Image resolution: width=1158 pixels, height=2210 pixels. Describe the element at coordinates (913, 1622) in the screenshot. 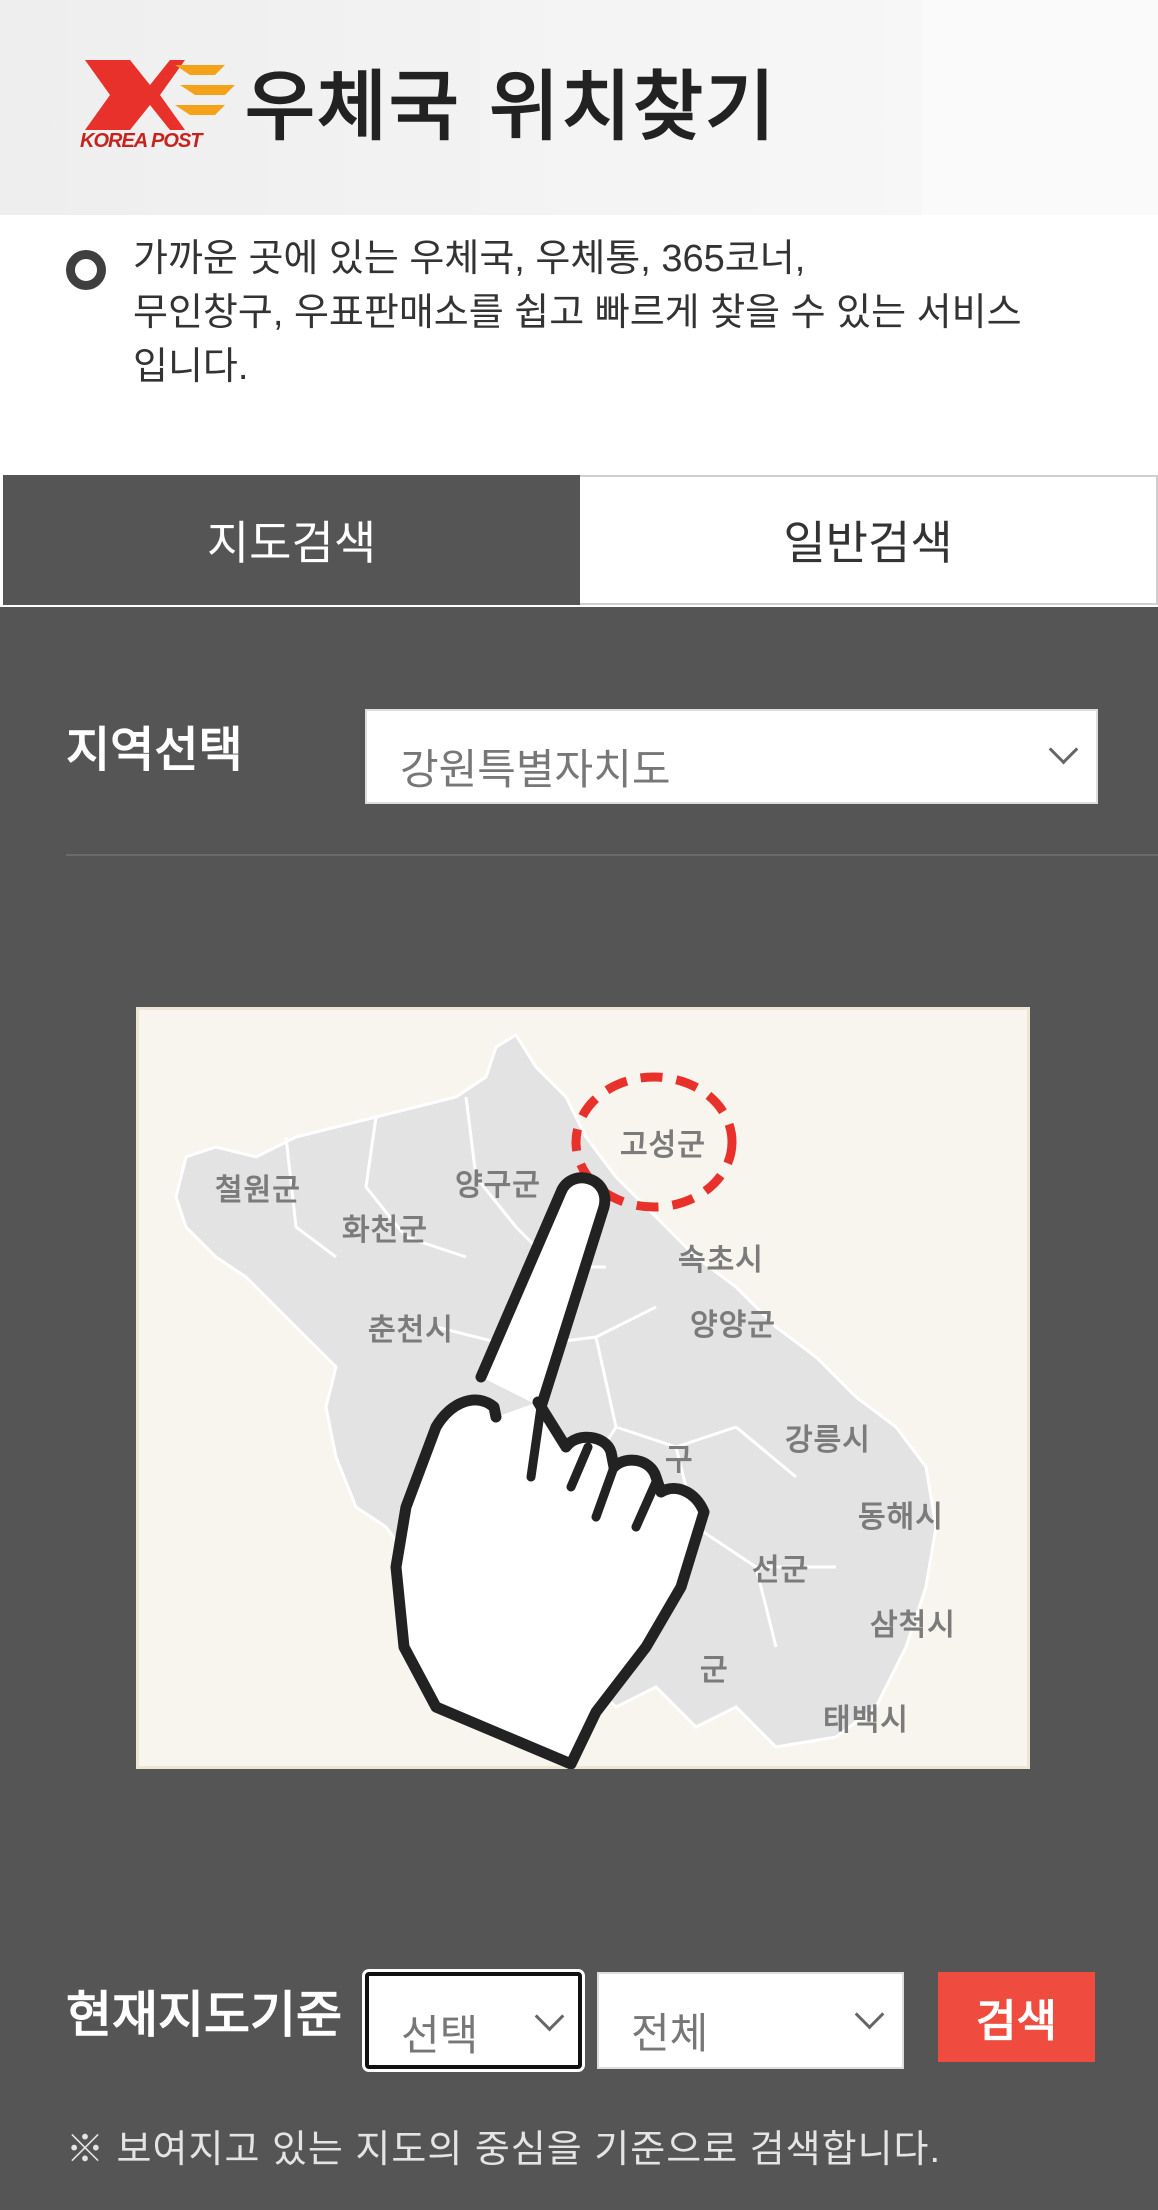

I see `map-label-samcheok: 삼척시` at that location.